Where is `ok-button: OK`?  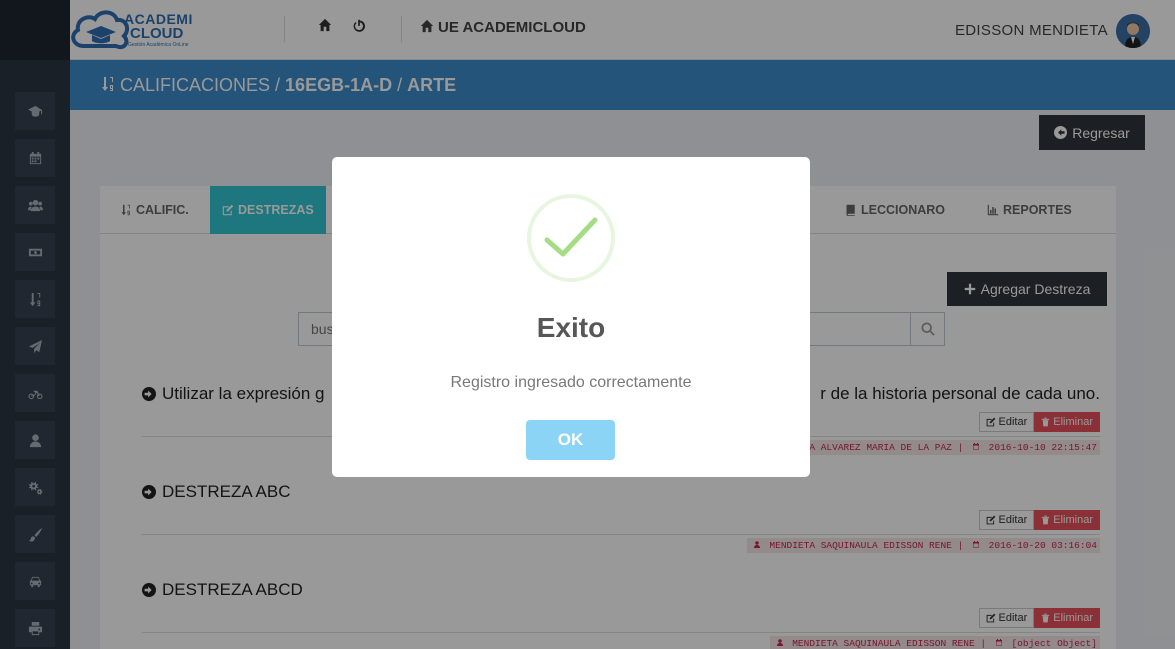
ok-button: OK is located at coordinates (570, 440).